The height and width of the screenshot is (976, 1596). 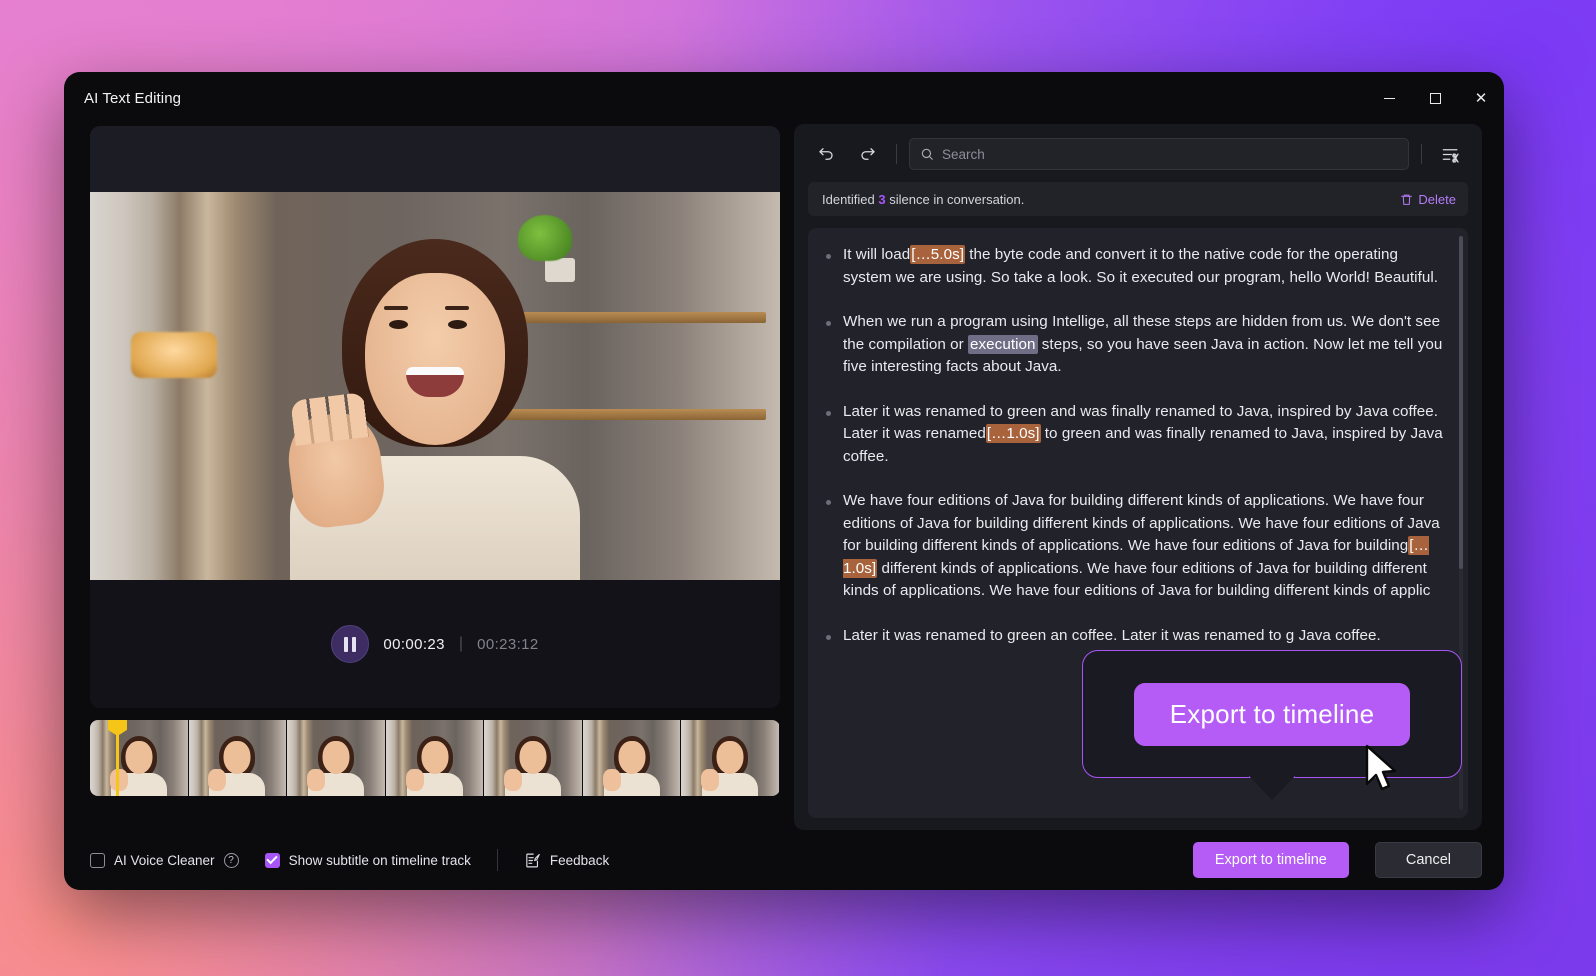 What do you see at coordinates (1407, 199) in the screenshot?
I see `trash-icon` at bounding box center [1407, 199].